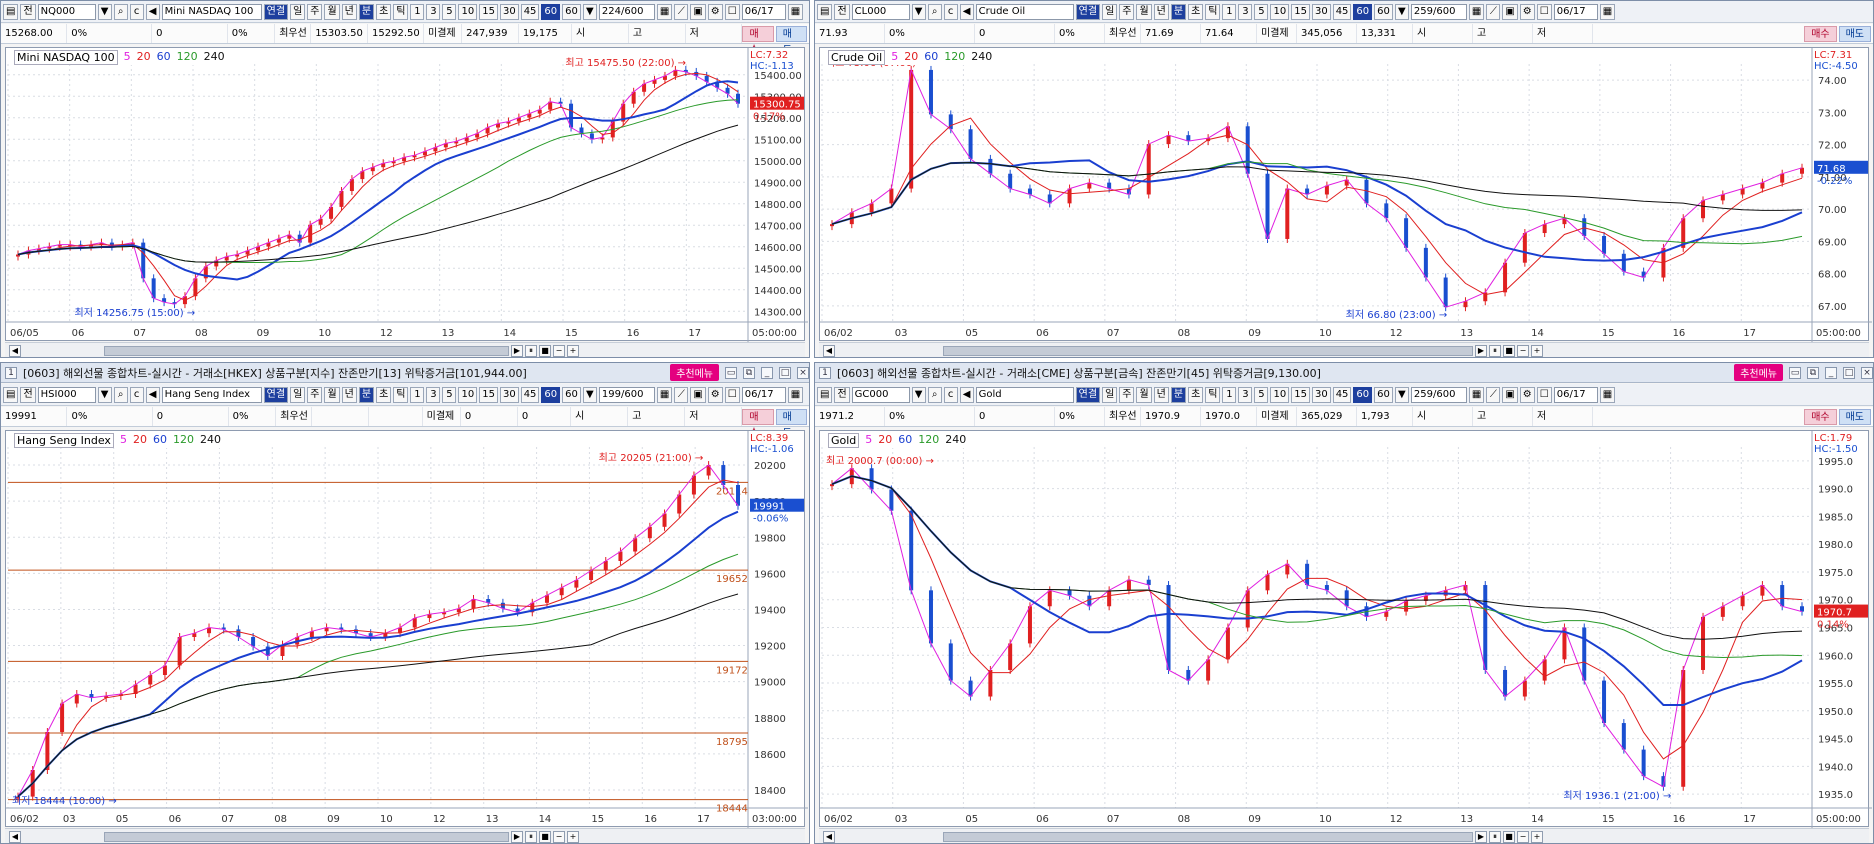  Describe the element at coordinates (276, 394) in the screenshot. I see `period-button-0: 연결` at that location.